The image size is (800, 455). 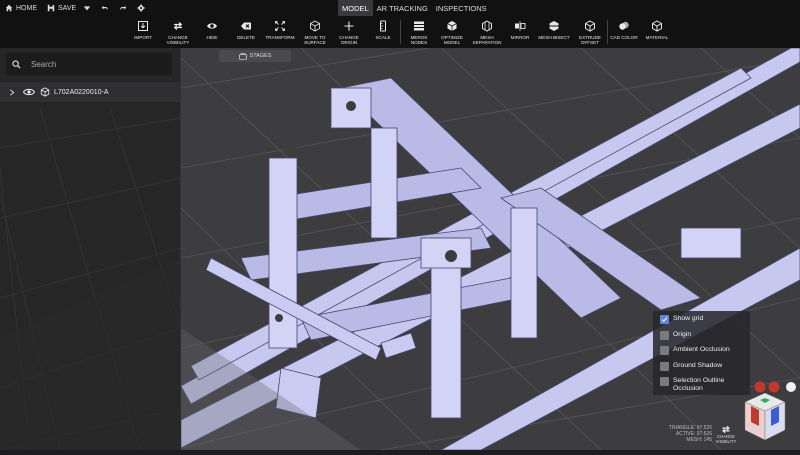 What do you see at coordinates (726, 439) in the screenshot?
I see `change-visibility-quick-label: CHANGE VISIBILITY` at bounding box center [726, 439].